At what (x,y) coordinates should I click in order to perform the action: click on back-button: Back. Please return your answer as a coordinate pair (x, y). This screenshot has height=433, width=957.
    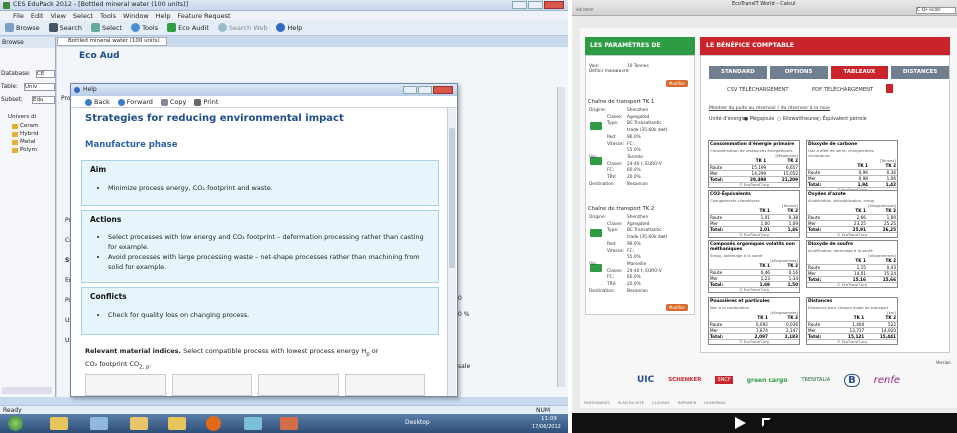
    Looking at the image, I should click on (97, 102).